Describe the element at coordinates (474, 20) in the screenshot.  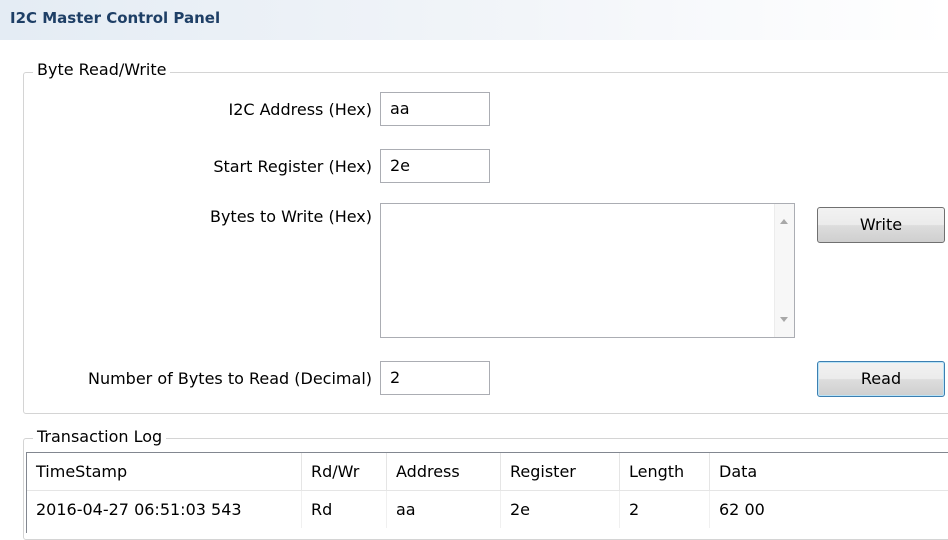
I see `panel-header: I2C Master Control Panel` at that location.